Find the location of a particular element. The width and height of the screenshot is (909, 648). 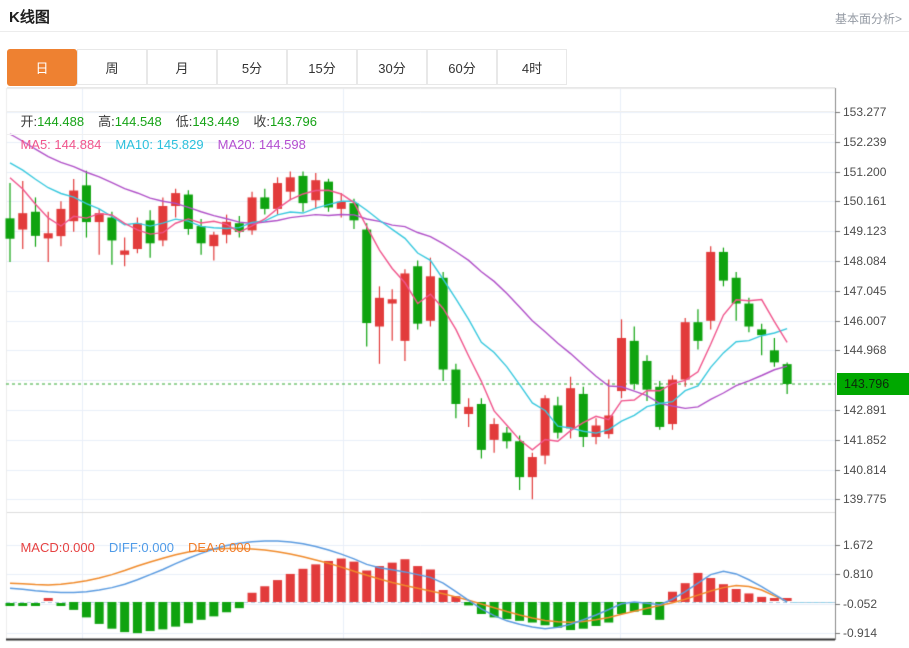

macd-tick-label: 0.810 is located at coordinates (858, 574).